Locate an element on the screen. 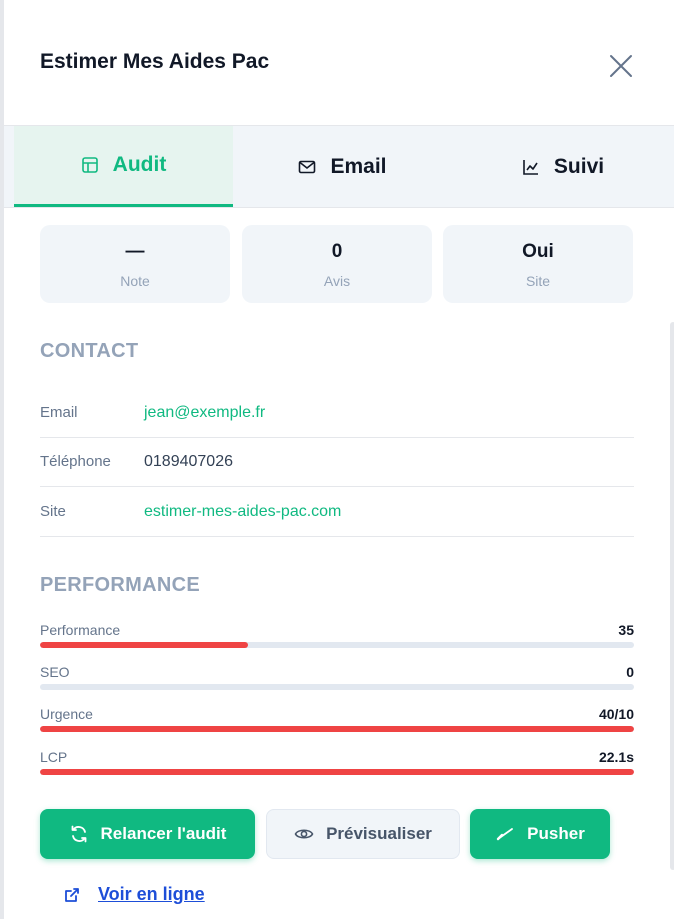 The width and height of the screenshot is (674, 919). push-button: Pusher is located at coordinates (540, 834).